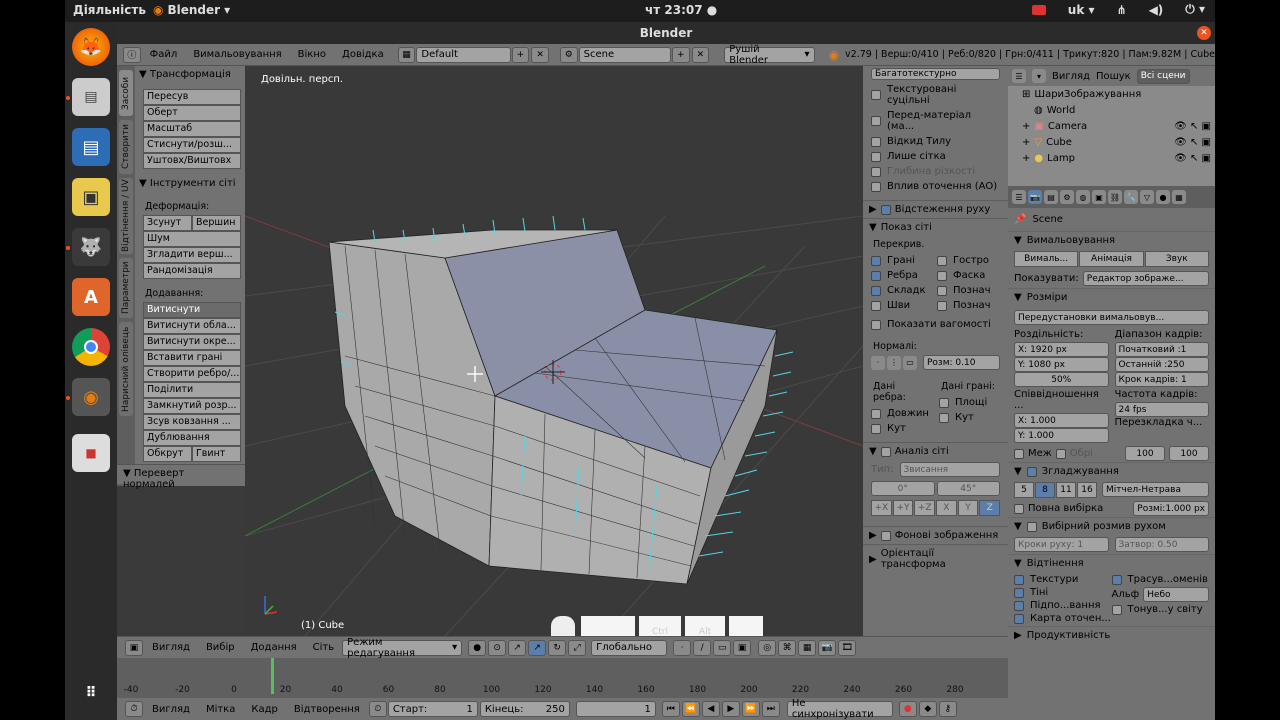  What do you see at coordinates (1066, 490) in the screenshot?
I see `aa-samples-11: 11` at bounding box center [1066, 490].